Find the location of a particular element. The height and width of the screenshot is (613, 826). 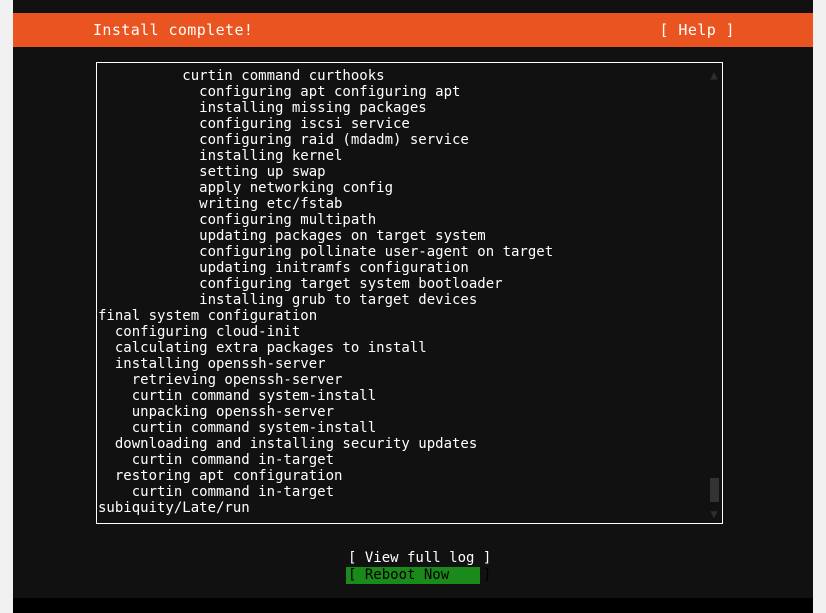

log-scrollbar: ▲ ▼ is located at coordinates (714, 293).